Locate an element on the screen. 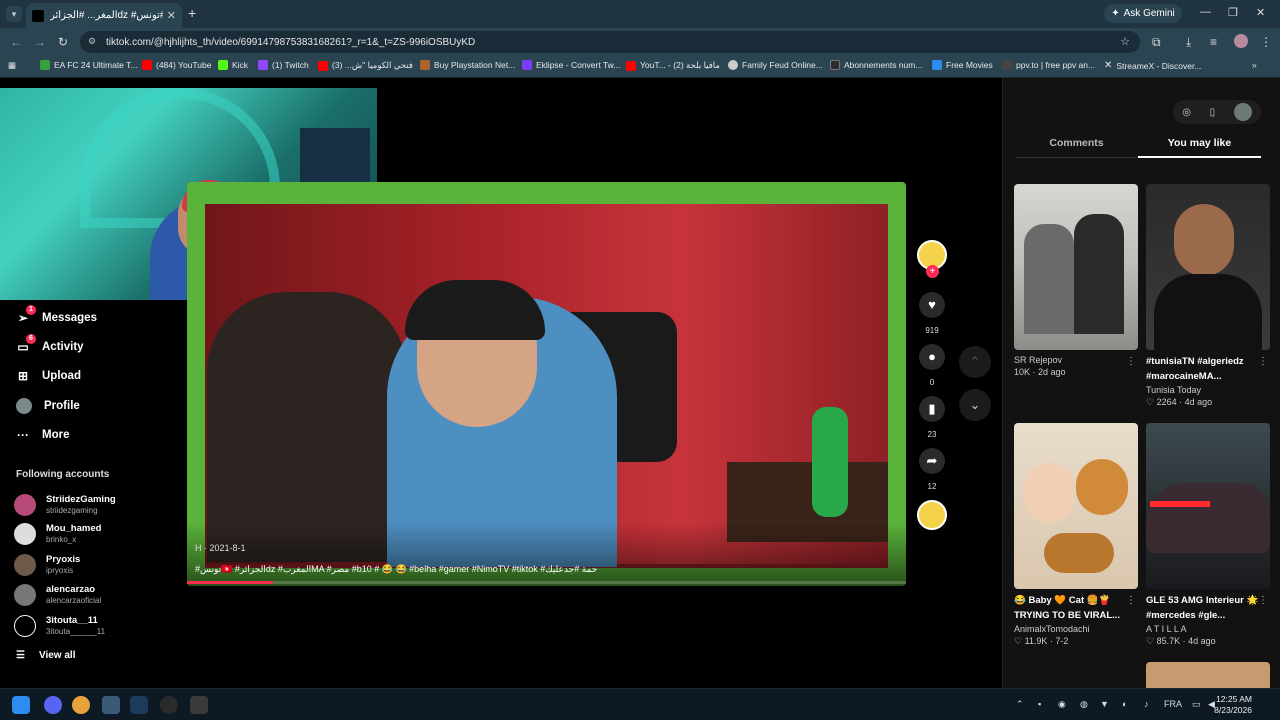 Image resolution: width=1280 pixels, height=720 pixels. bookmark-4: فتحي الكوميا "ش... (3) is located at coordinates (365, 65).